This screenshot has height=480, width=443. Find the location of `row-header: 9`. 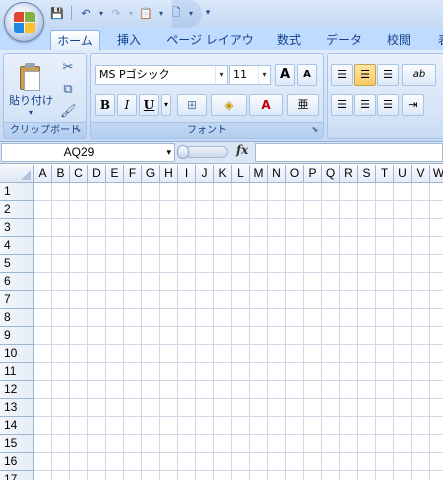

row-header: 9 is located at coordinates (17, 336).